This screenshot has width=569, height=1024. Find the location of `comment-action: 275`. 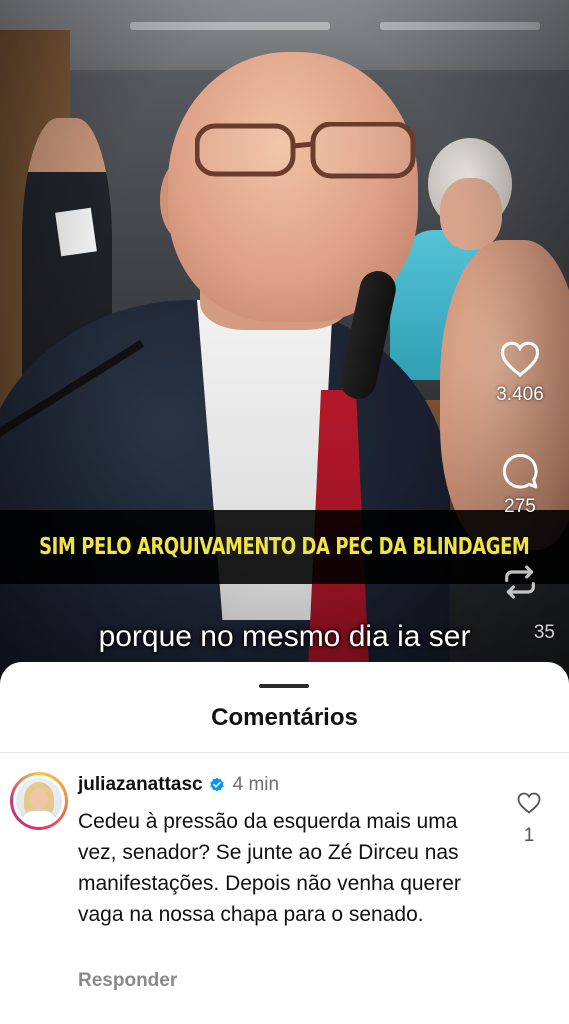

comment-action: 275 is located at coordinates (520, 485).